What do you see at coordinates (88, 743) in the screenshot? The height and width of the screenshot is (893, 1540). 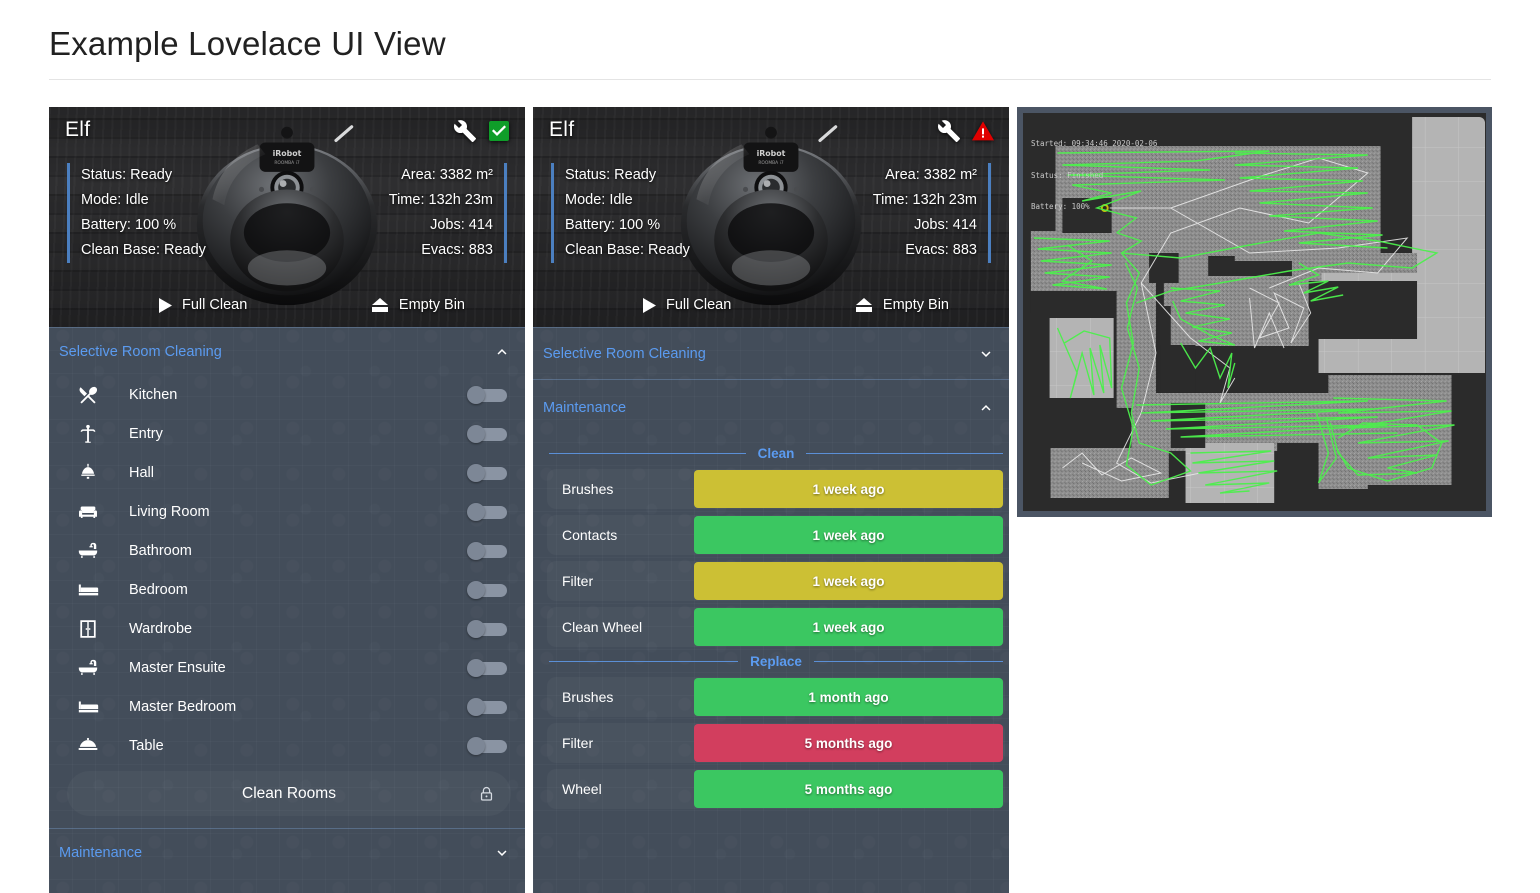 I see `food-cloche-icon` at bounding box center [88, 743].